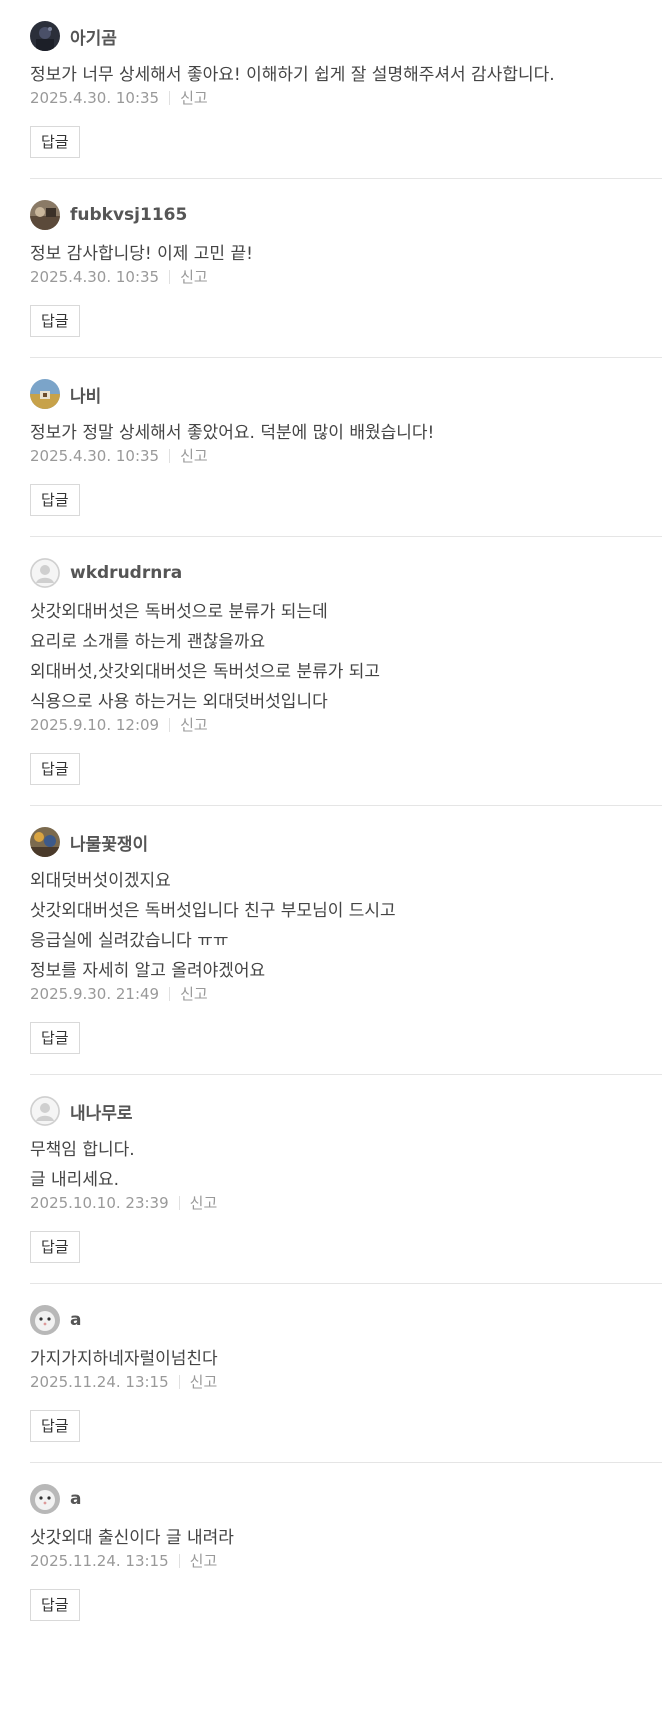 The height and width of the screenshot is (1732, 662). I want to click on comment-author: fubkvsj1165, so click(128, 215).